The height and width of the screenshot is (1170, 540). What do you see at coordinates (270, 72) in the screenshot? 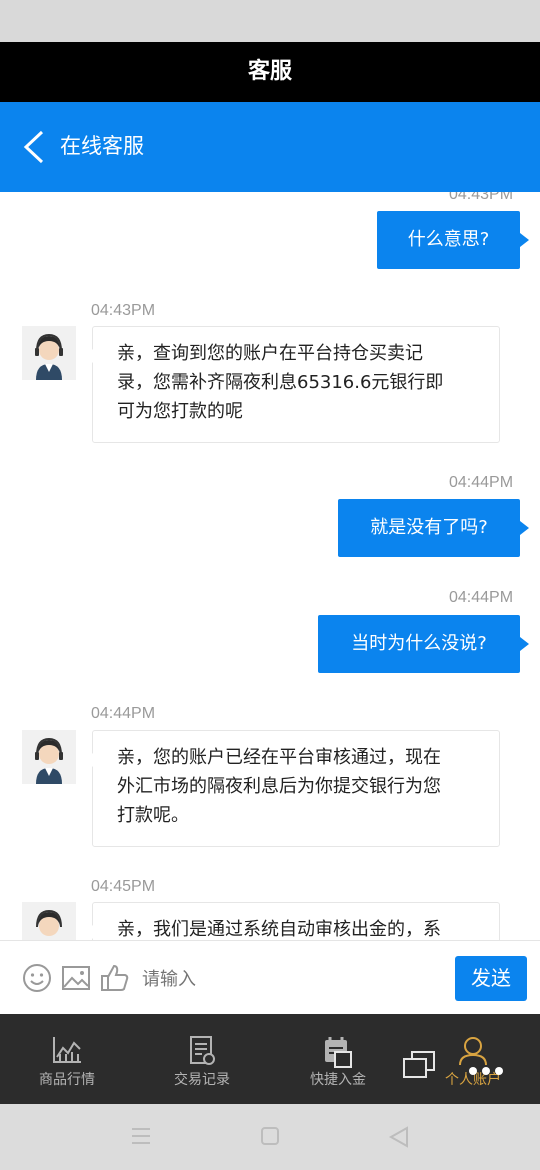
I see `window-title: 客服` at bounding box center [270, 72].